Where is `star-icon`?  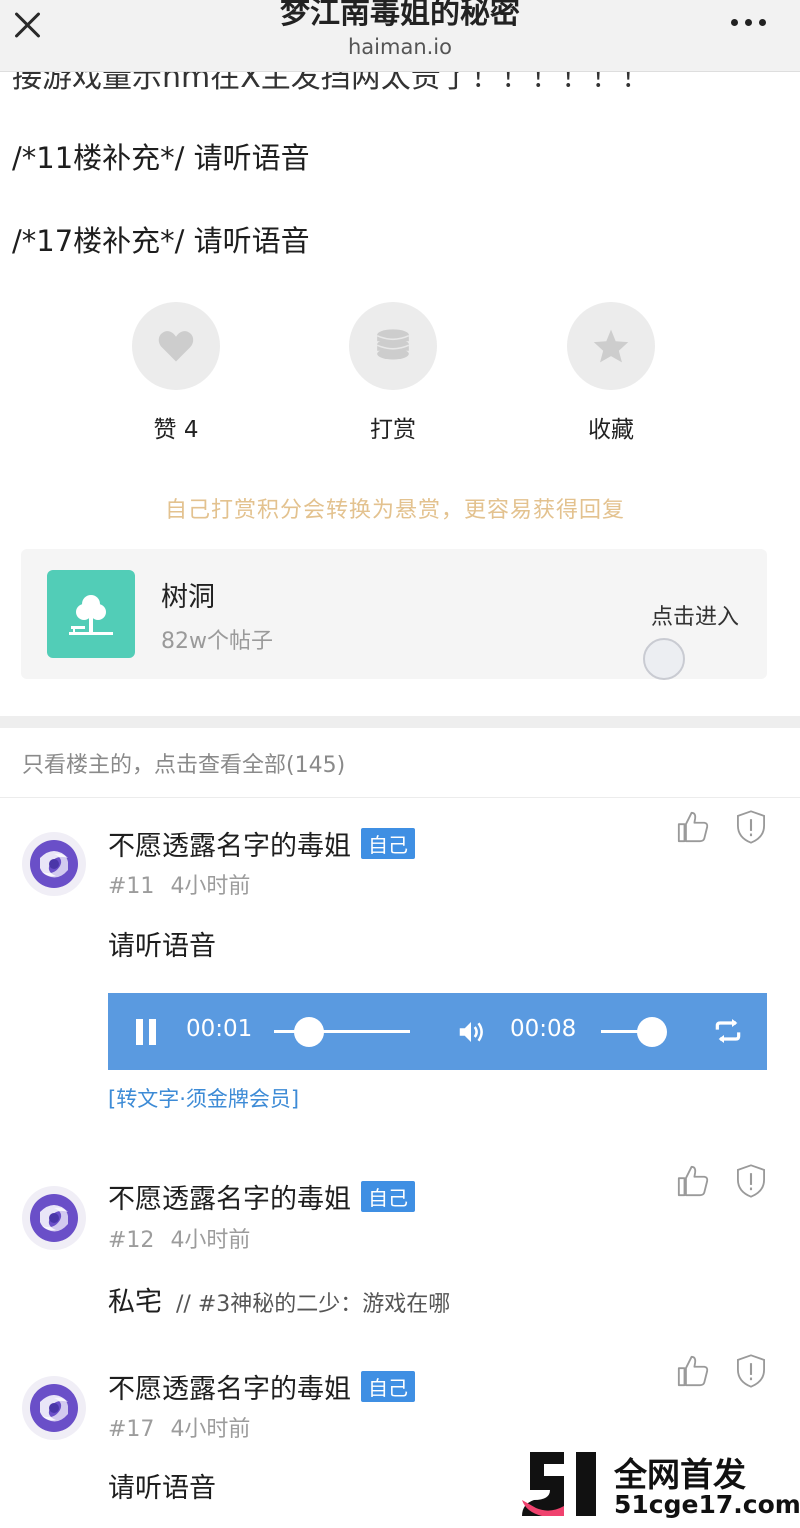 star-icon is located at coordinates (611, 346).